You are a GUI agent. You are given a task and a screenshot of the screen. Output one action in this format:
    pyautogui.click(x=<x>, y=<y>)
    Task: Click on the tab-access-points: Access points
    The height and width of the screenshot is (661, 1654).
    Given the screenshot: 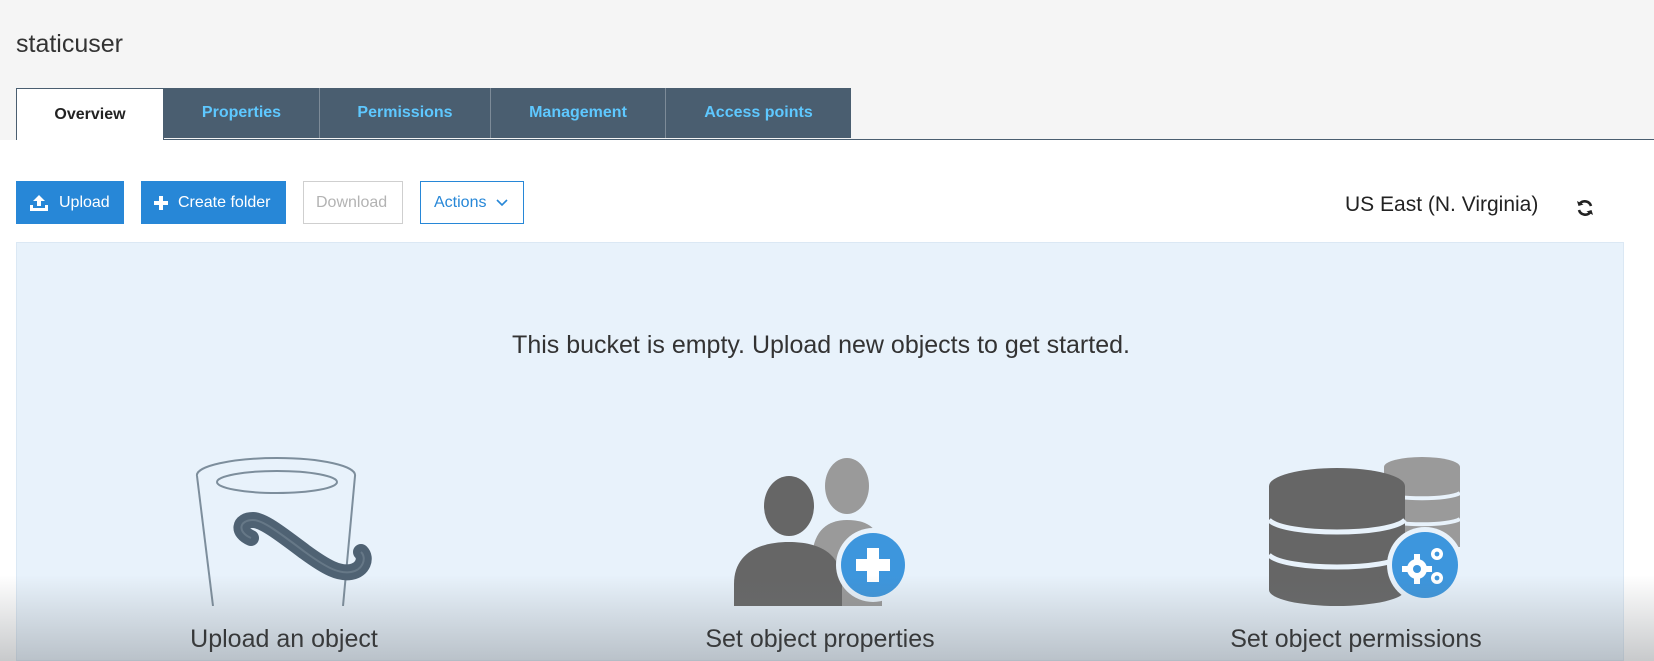 What is the action you would take?
    pyautogui.click(x=758, y=113)
    